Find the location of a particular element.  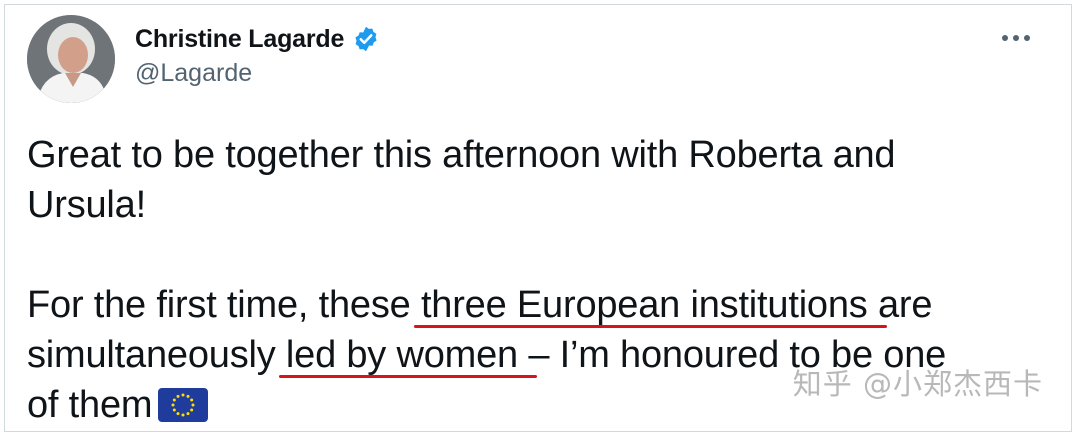

author-handle: @Lagarde is located at coordinates (193, 73).